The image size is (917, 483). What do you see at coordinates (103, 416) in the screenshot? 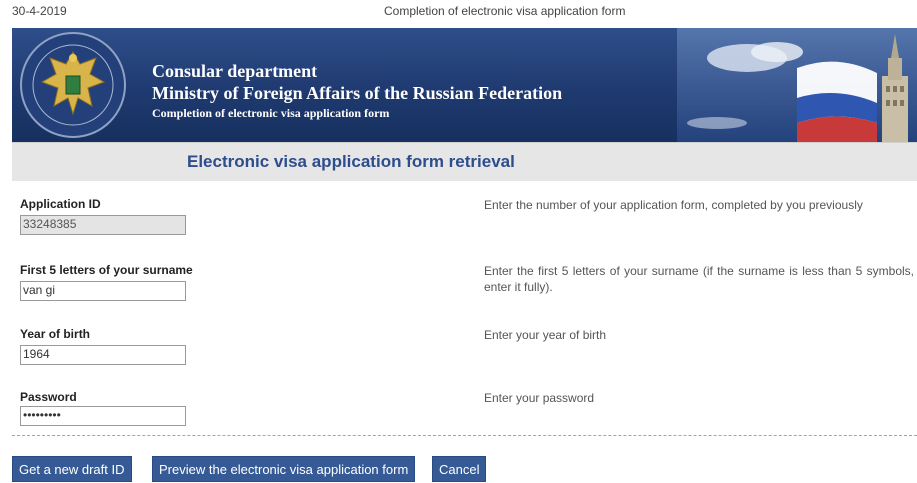
I see `password-input: •••••••••` at bounding box center [103, 416].